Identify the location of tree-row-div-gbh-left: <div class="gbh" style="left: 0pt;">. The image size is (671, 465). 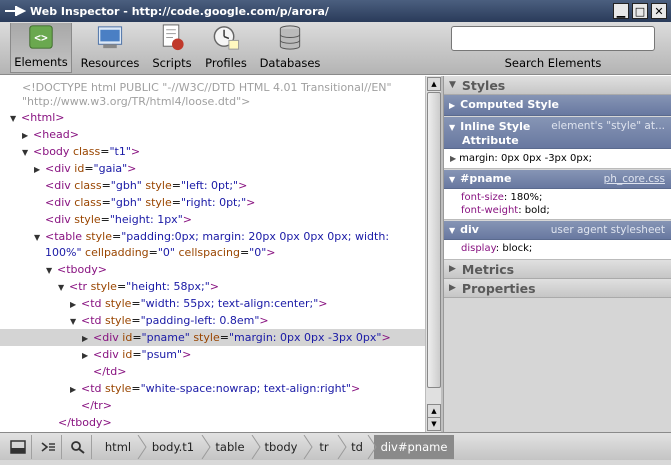
(212, 185).